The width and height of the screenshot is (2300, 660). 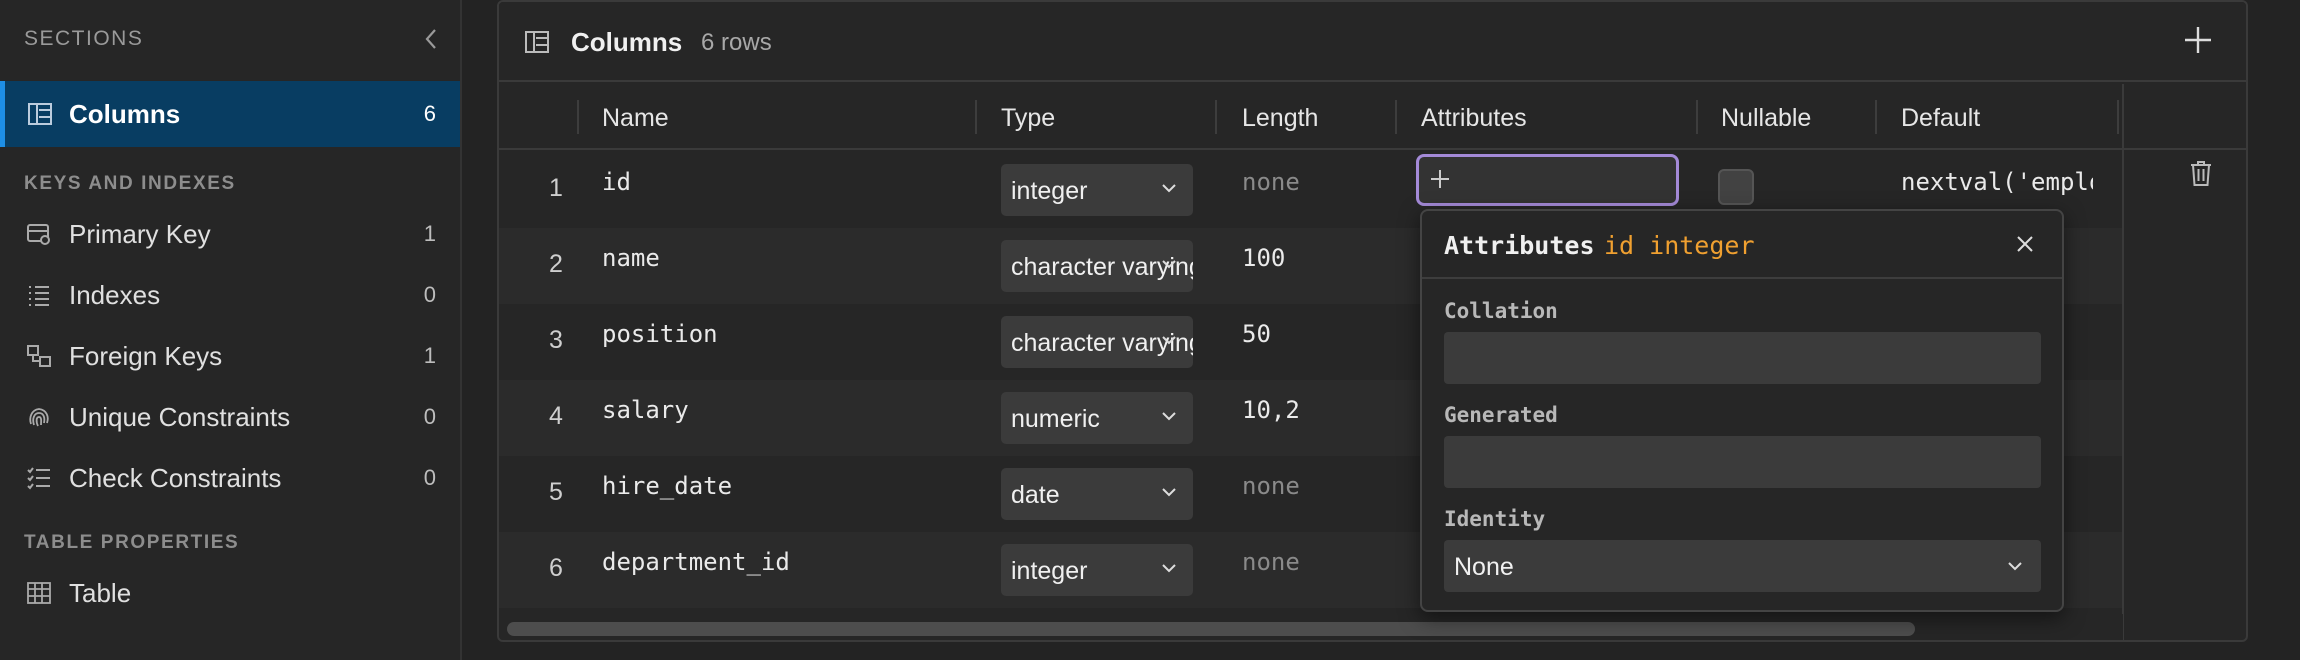 I want to click on row-count: 6 rows, so click(x=736, y=42).